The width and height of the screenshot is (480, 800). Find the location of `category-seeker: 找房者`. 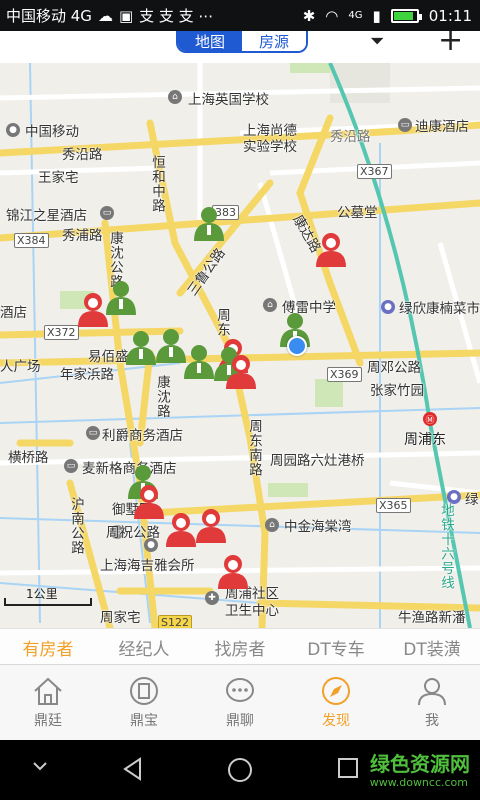

category-seeker: 找房者 is located at coordinates (240, 647).